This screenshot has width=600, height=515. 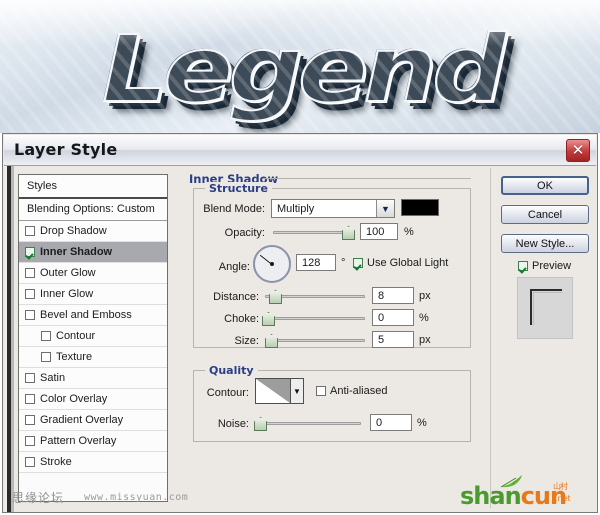 I want to click on checkbox-satin, so click(x=30, y=378).